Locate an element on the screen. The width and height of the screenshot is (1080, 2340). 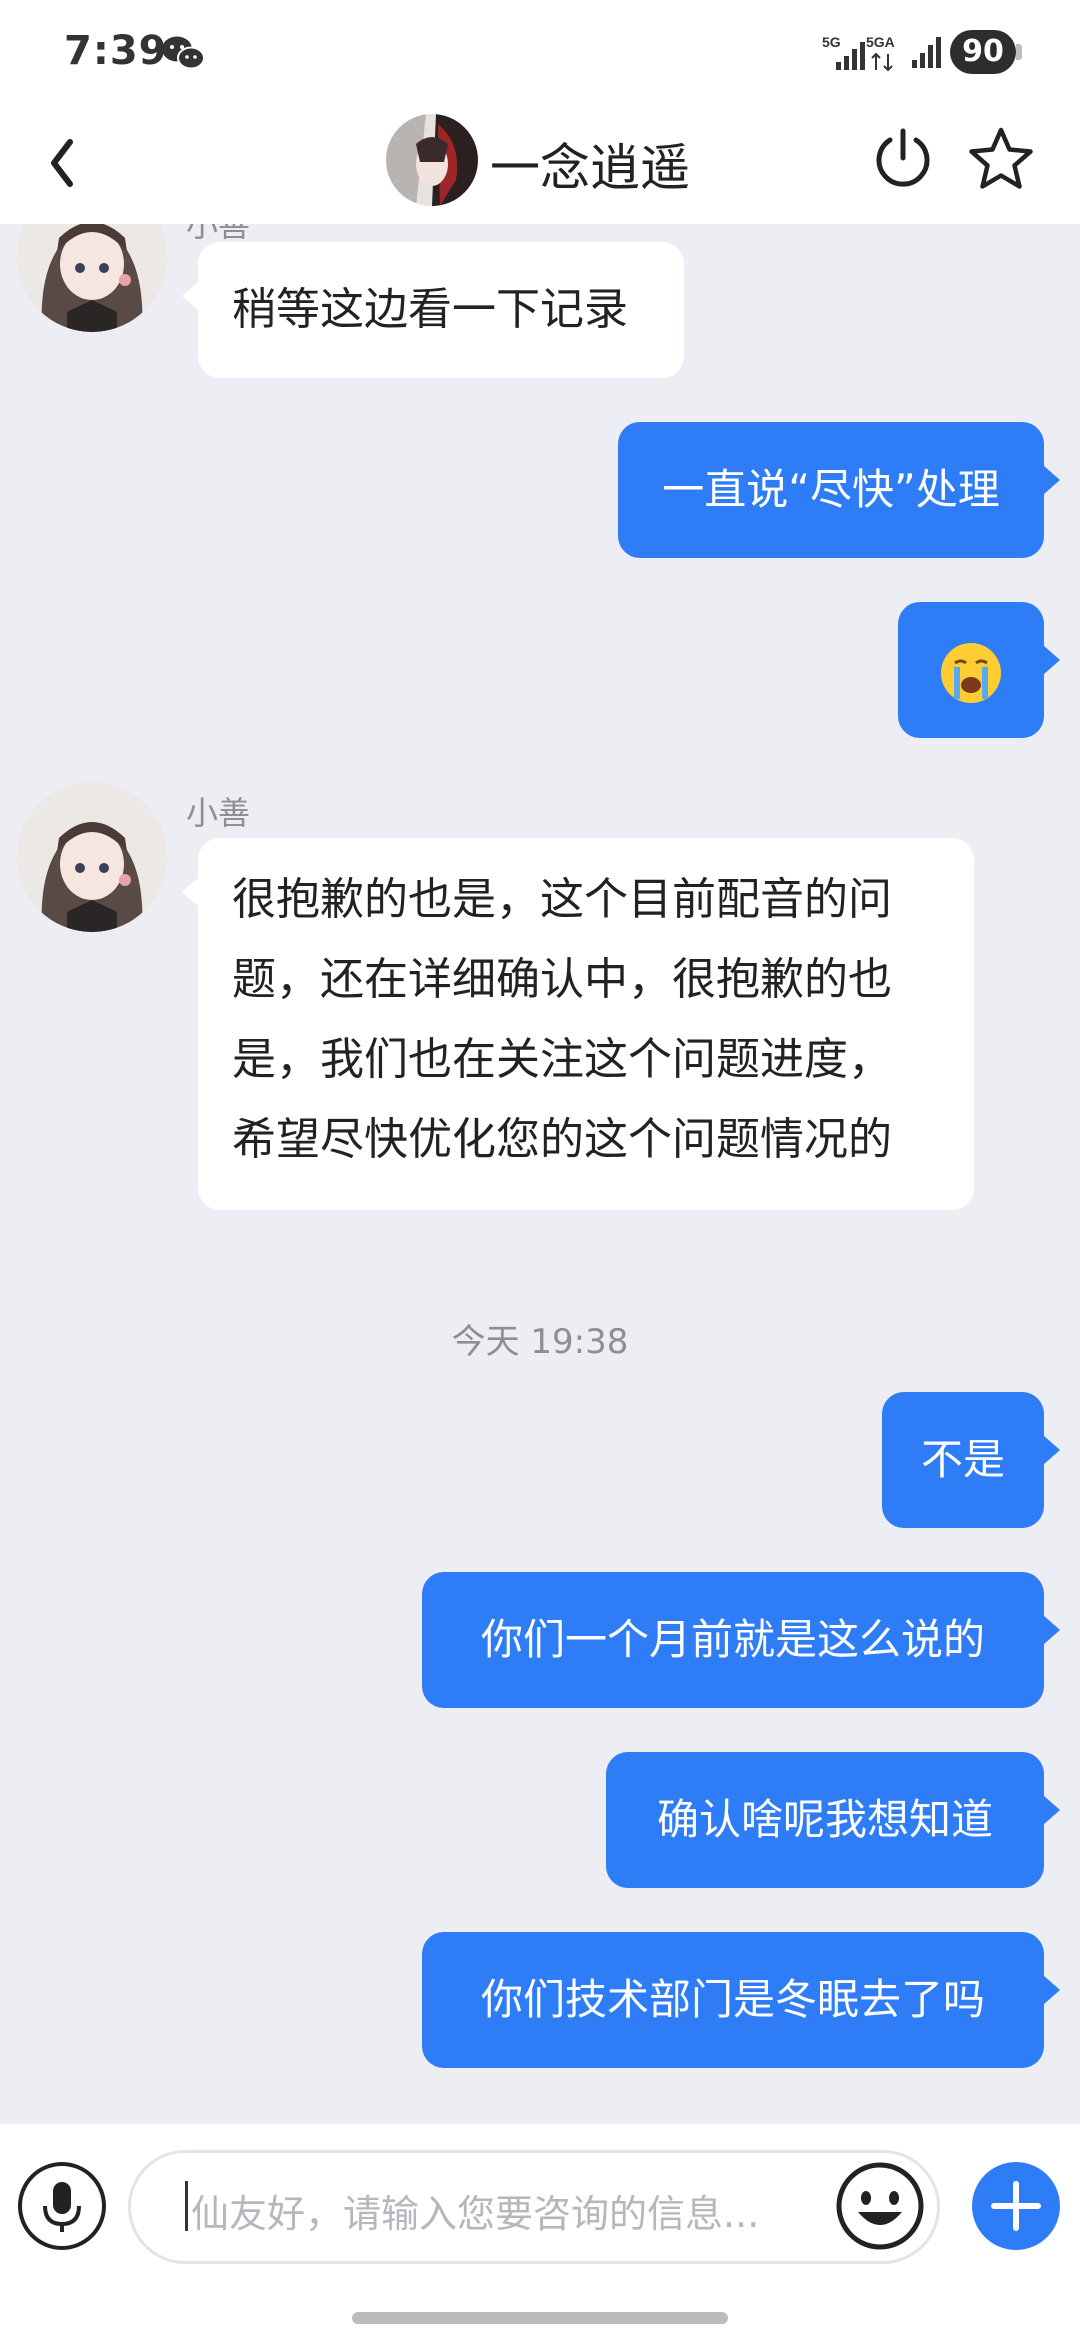
text-caret is located at coordinates (186, 2206).